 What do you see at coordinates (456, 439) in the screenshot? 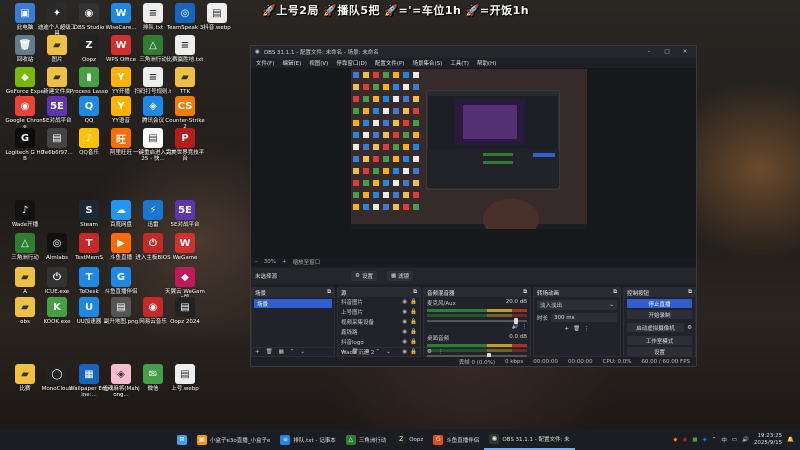
I see `taskbar-item: G 斗鱼直播伴侣` at bounding box center [456, 439].